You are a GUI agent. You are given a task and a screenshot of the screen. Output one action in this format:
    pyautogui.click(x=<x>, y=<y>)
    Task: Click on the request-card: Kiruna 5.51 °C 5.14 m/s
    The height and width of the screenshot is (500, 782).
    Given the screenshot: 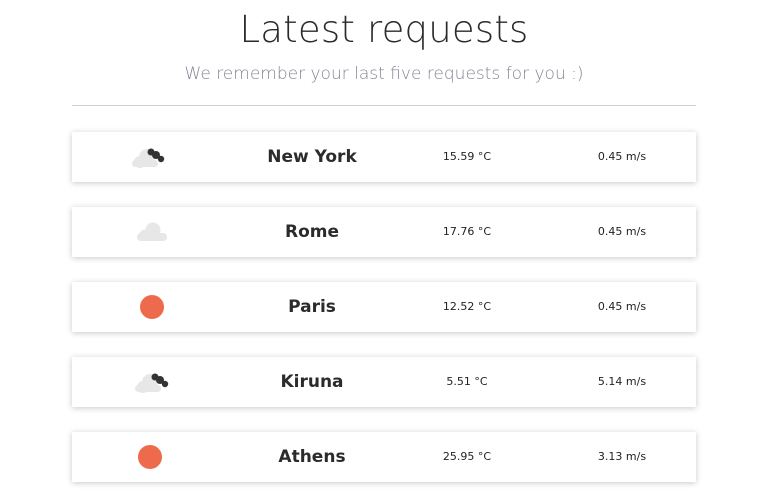 What is the action you would take?
    pyautogui.click(x=384, y=382)
    